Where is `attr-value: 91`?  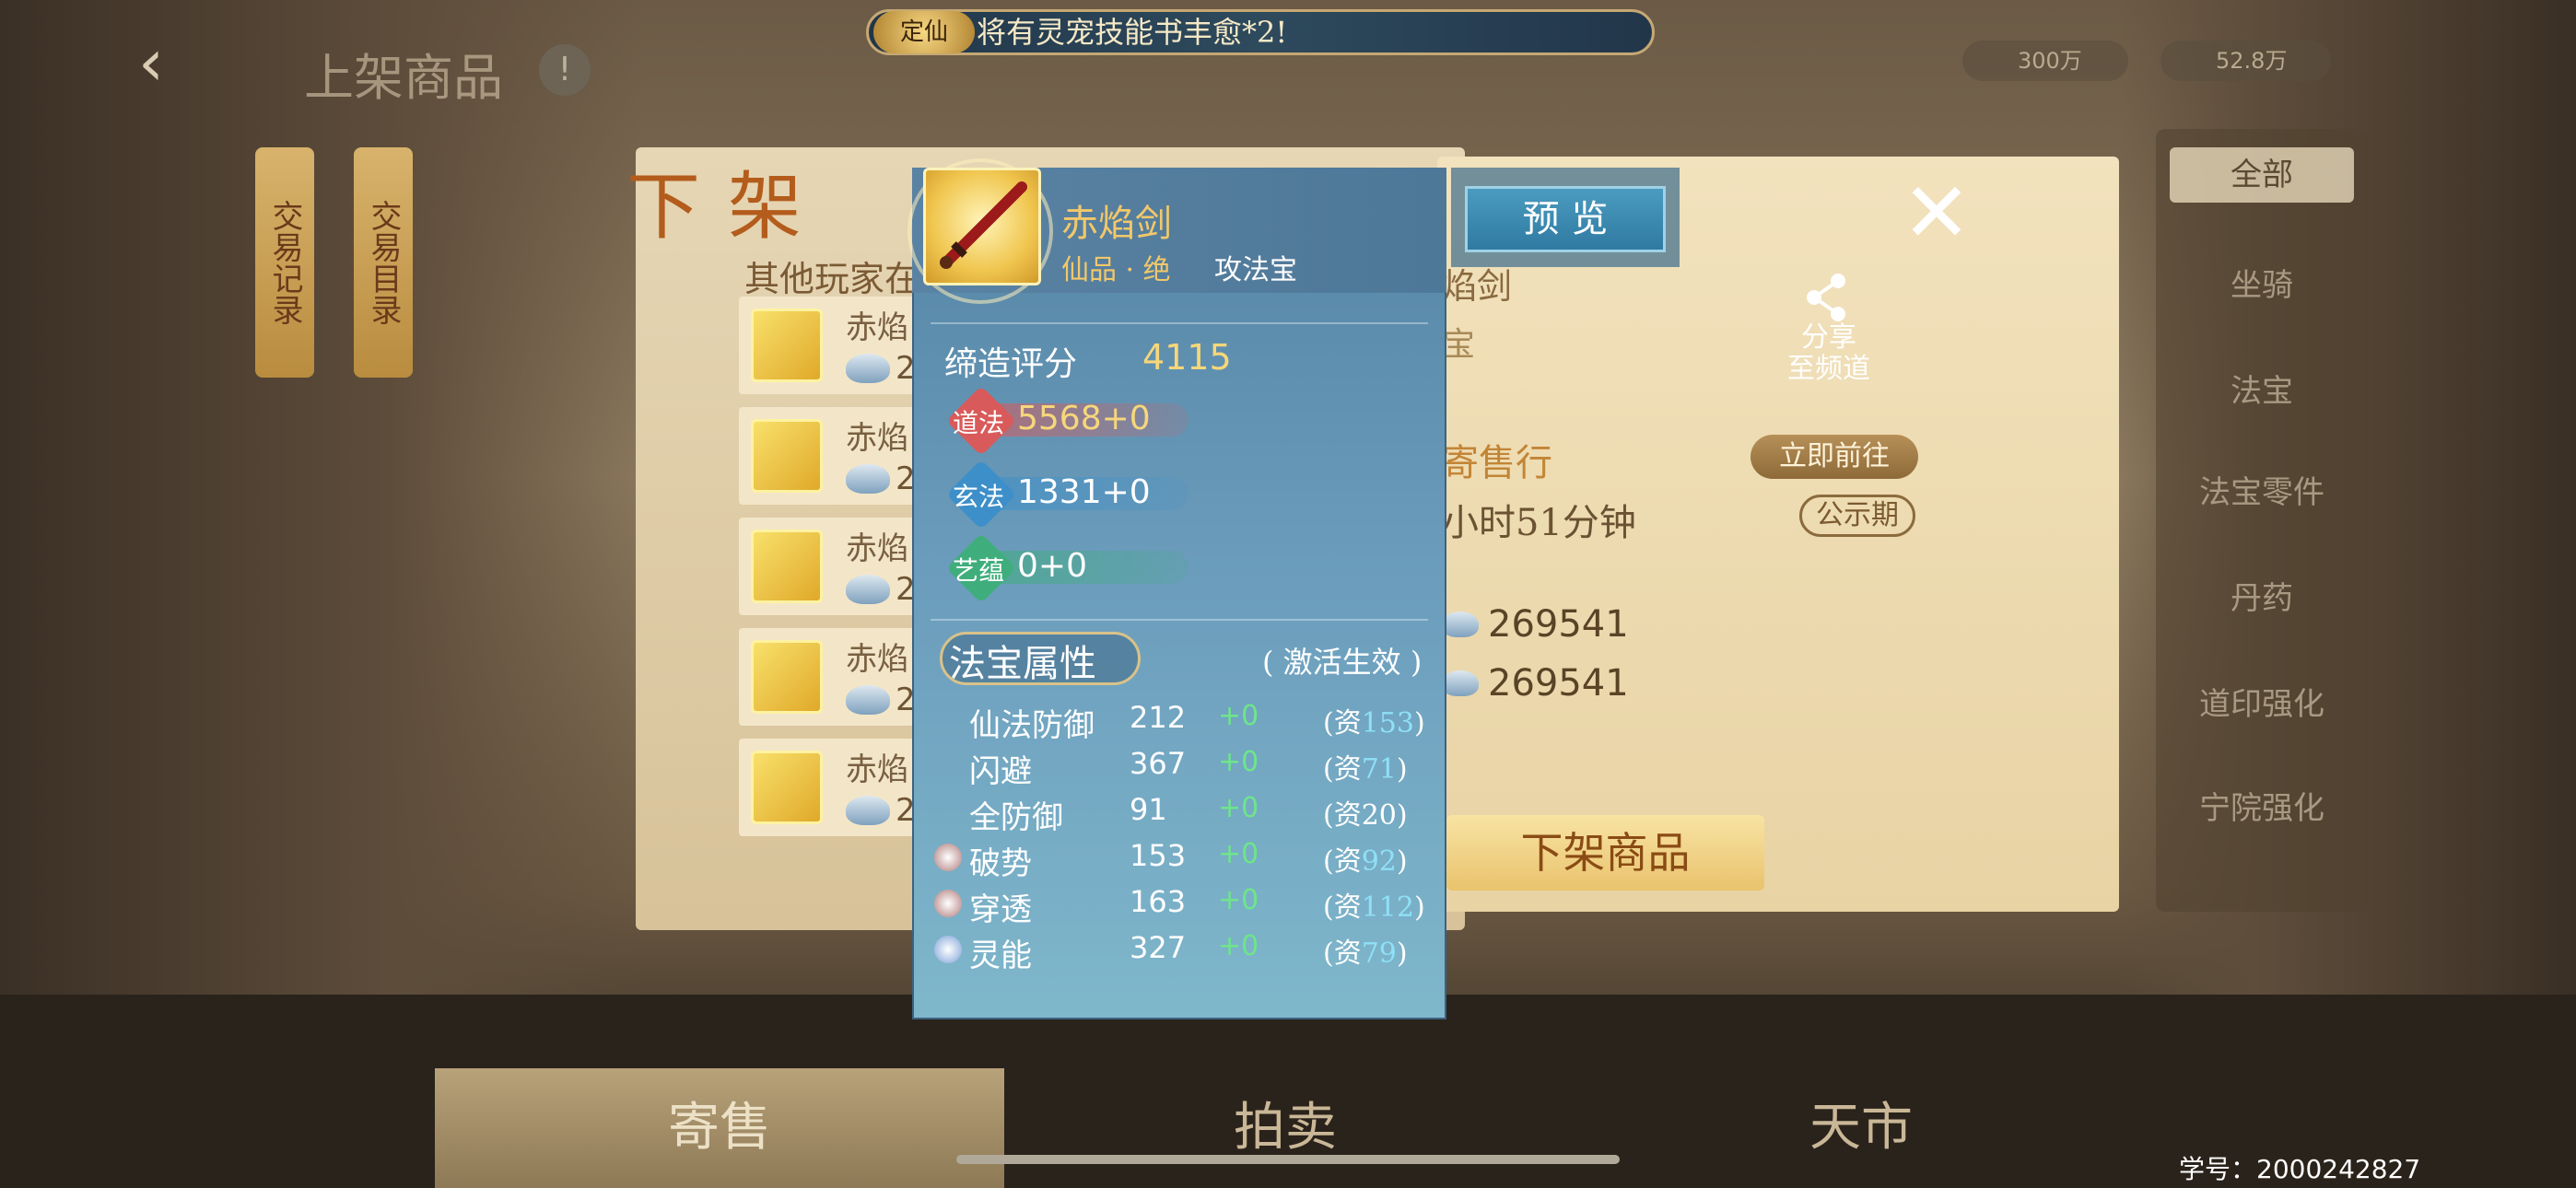 attr-value: 91 is located at coordinates (1148, 809).